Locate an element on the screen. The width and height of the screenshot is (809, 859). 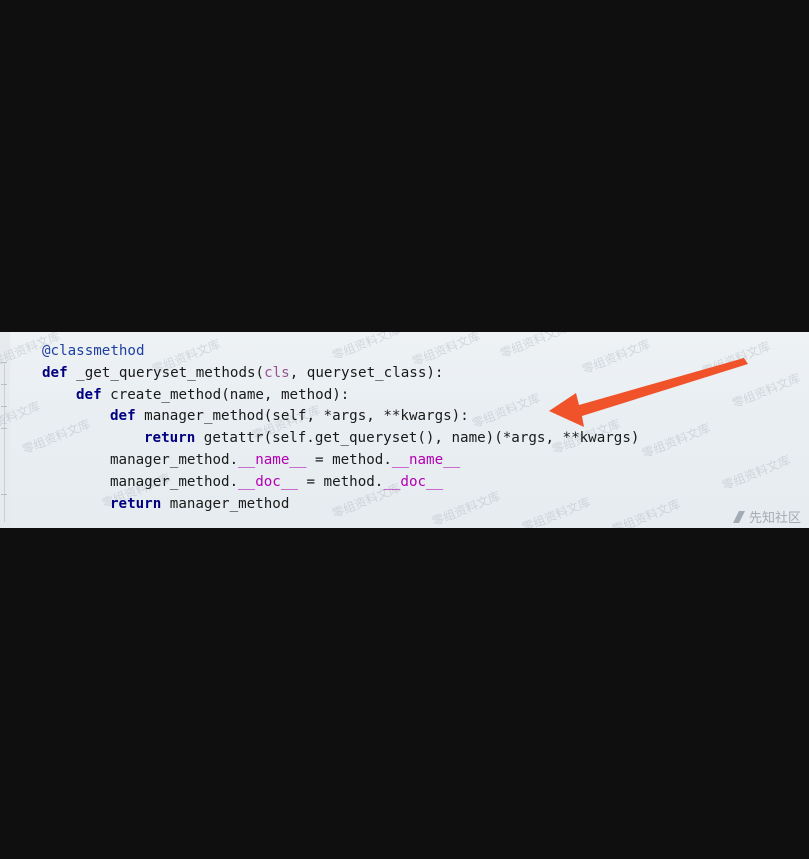
arrow-shape is located at coordinates (648, 392).